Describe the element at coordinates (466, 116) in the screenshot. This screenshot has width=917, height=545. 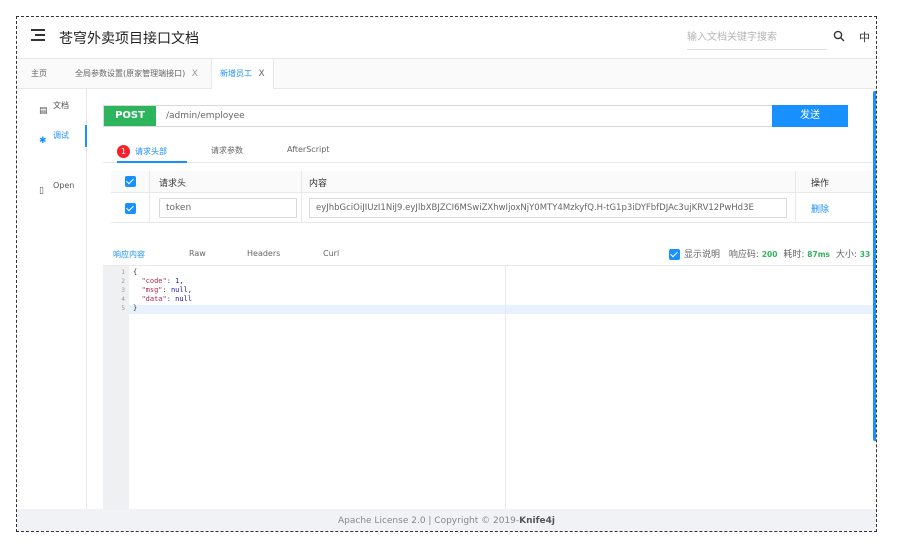
I see `url-input` at that location.